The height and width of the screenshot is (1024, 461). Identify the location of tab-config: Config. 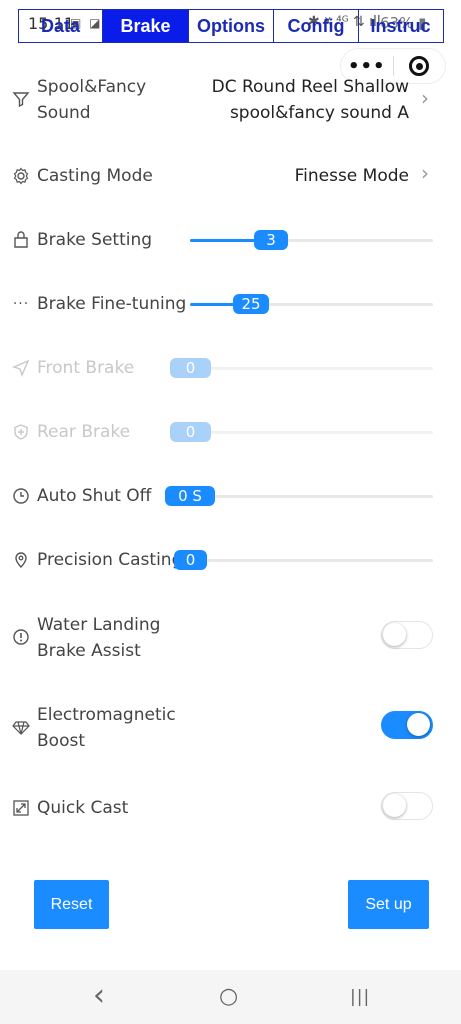
(316, 26).